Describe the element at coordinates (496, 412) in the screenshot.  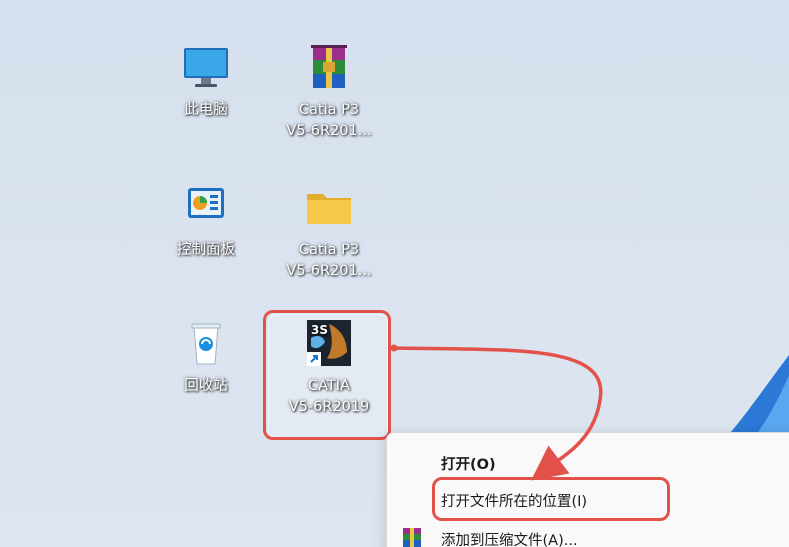
I see `annotation-arrow` at that location.